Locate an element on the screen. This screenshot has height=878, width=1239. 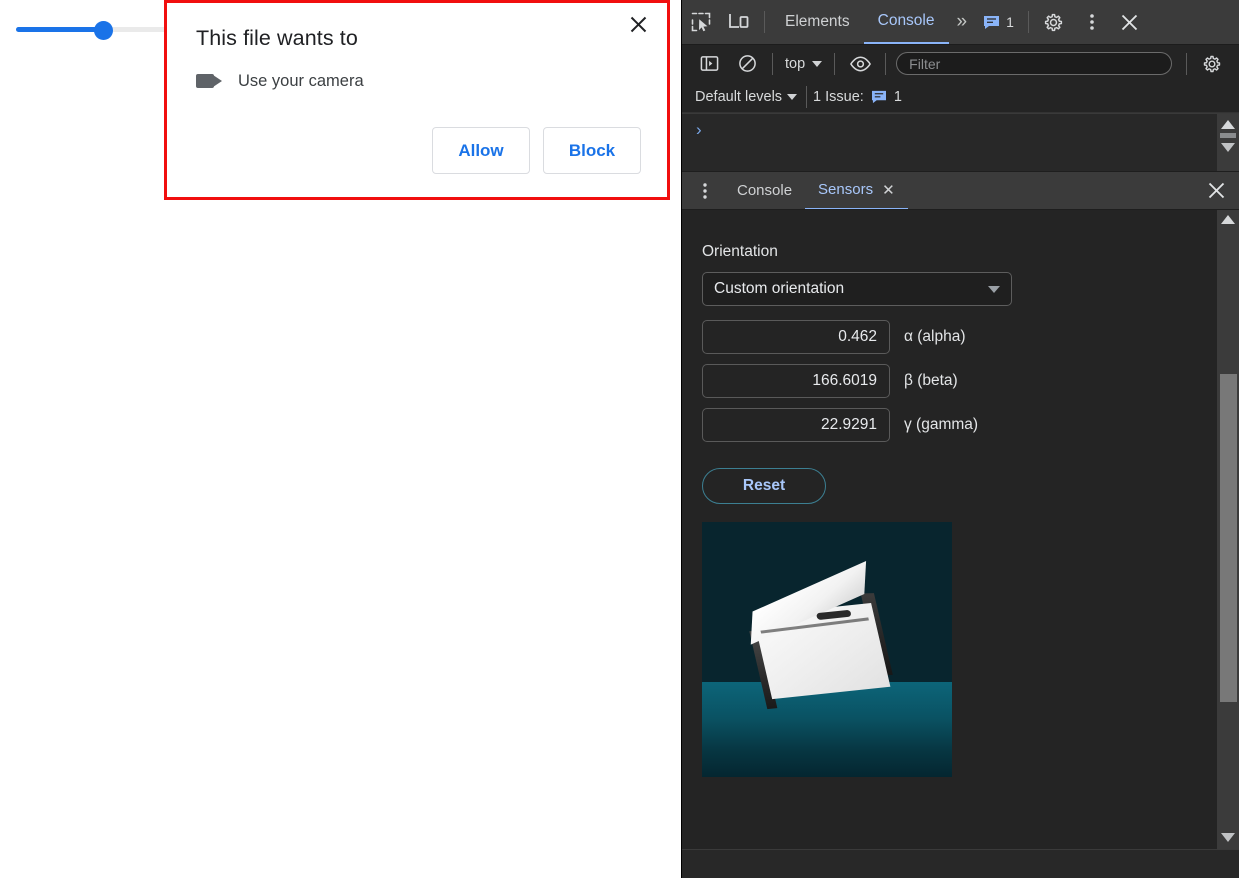
issue-summary: 1 Issue: 1 is located at coordinates (857, 97).